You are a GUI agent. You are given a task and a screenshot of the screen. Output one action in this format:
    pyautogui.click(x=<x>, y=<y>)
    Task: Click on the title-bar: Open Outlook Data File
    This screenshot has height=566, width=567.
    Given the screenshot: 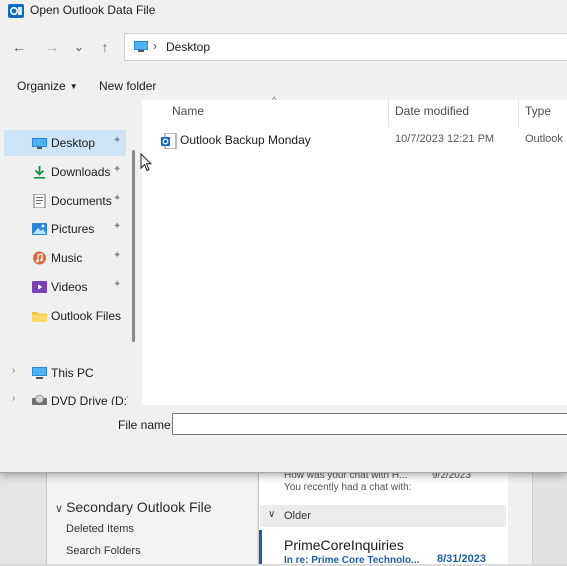 What is the action you would take?
    pyautogui.click(x=283, y=11)
    